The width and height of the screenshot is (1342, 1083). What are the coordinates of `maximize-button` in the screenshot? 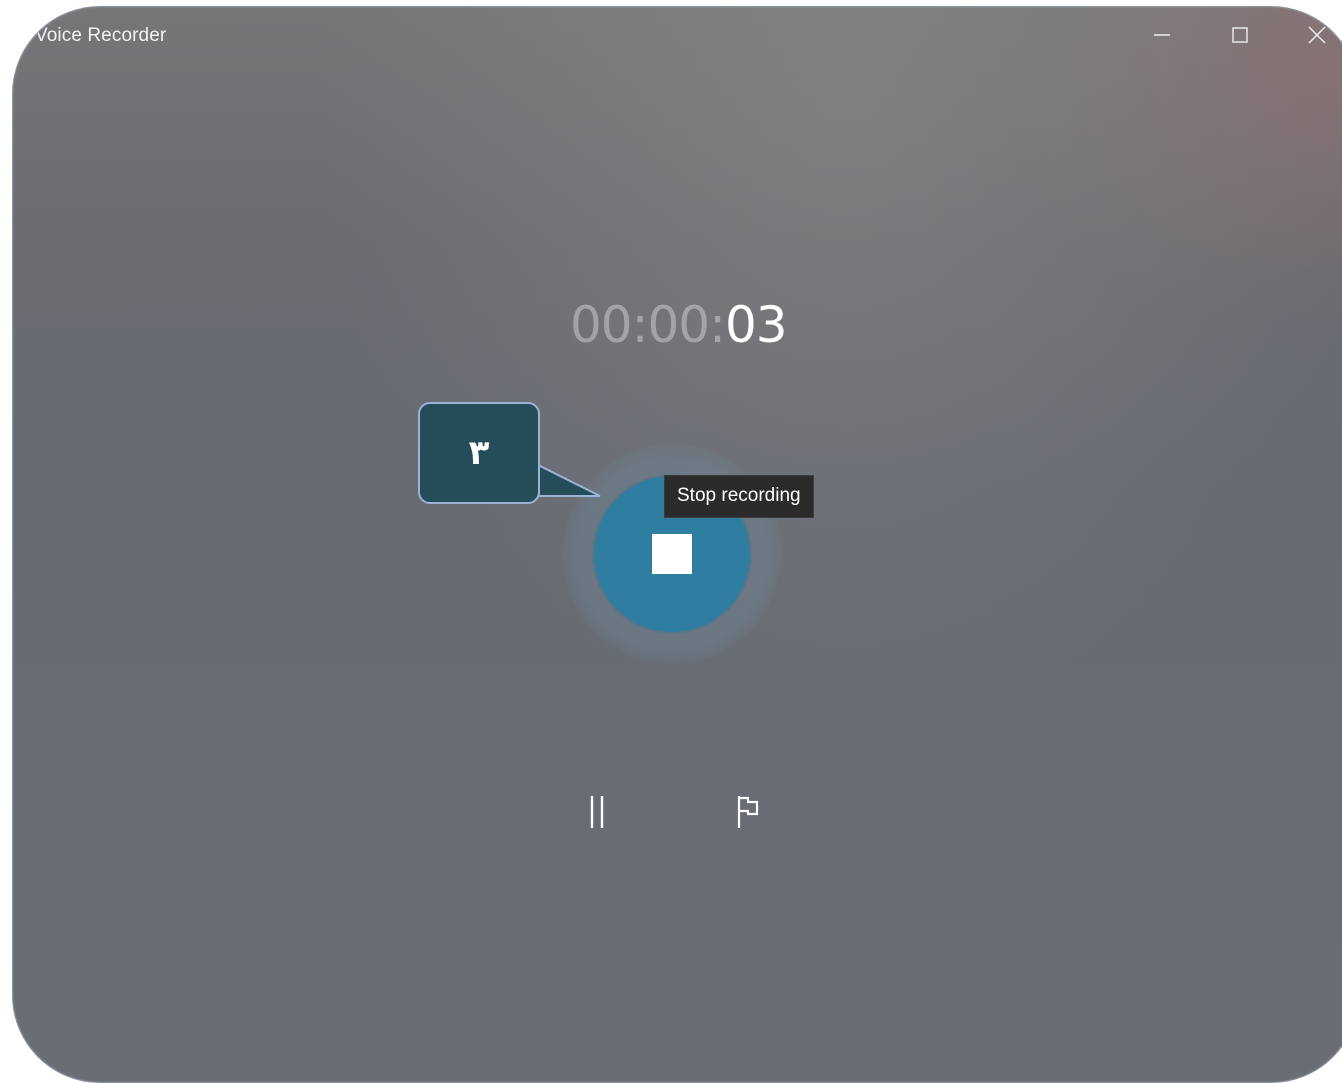 It's located at (1240, 35).